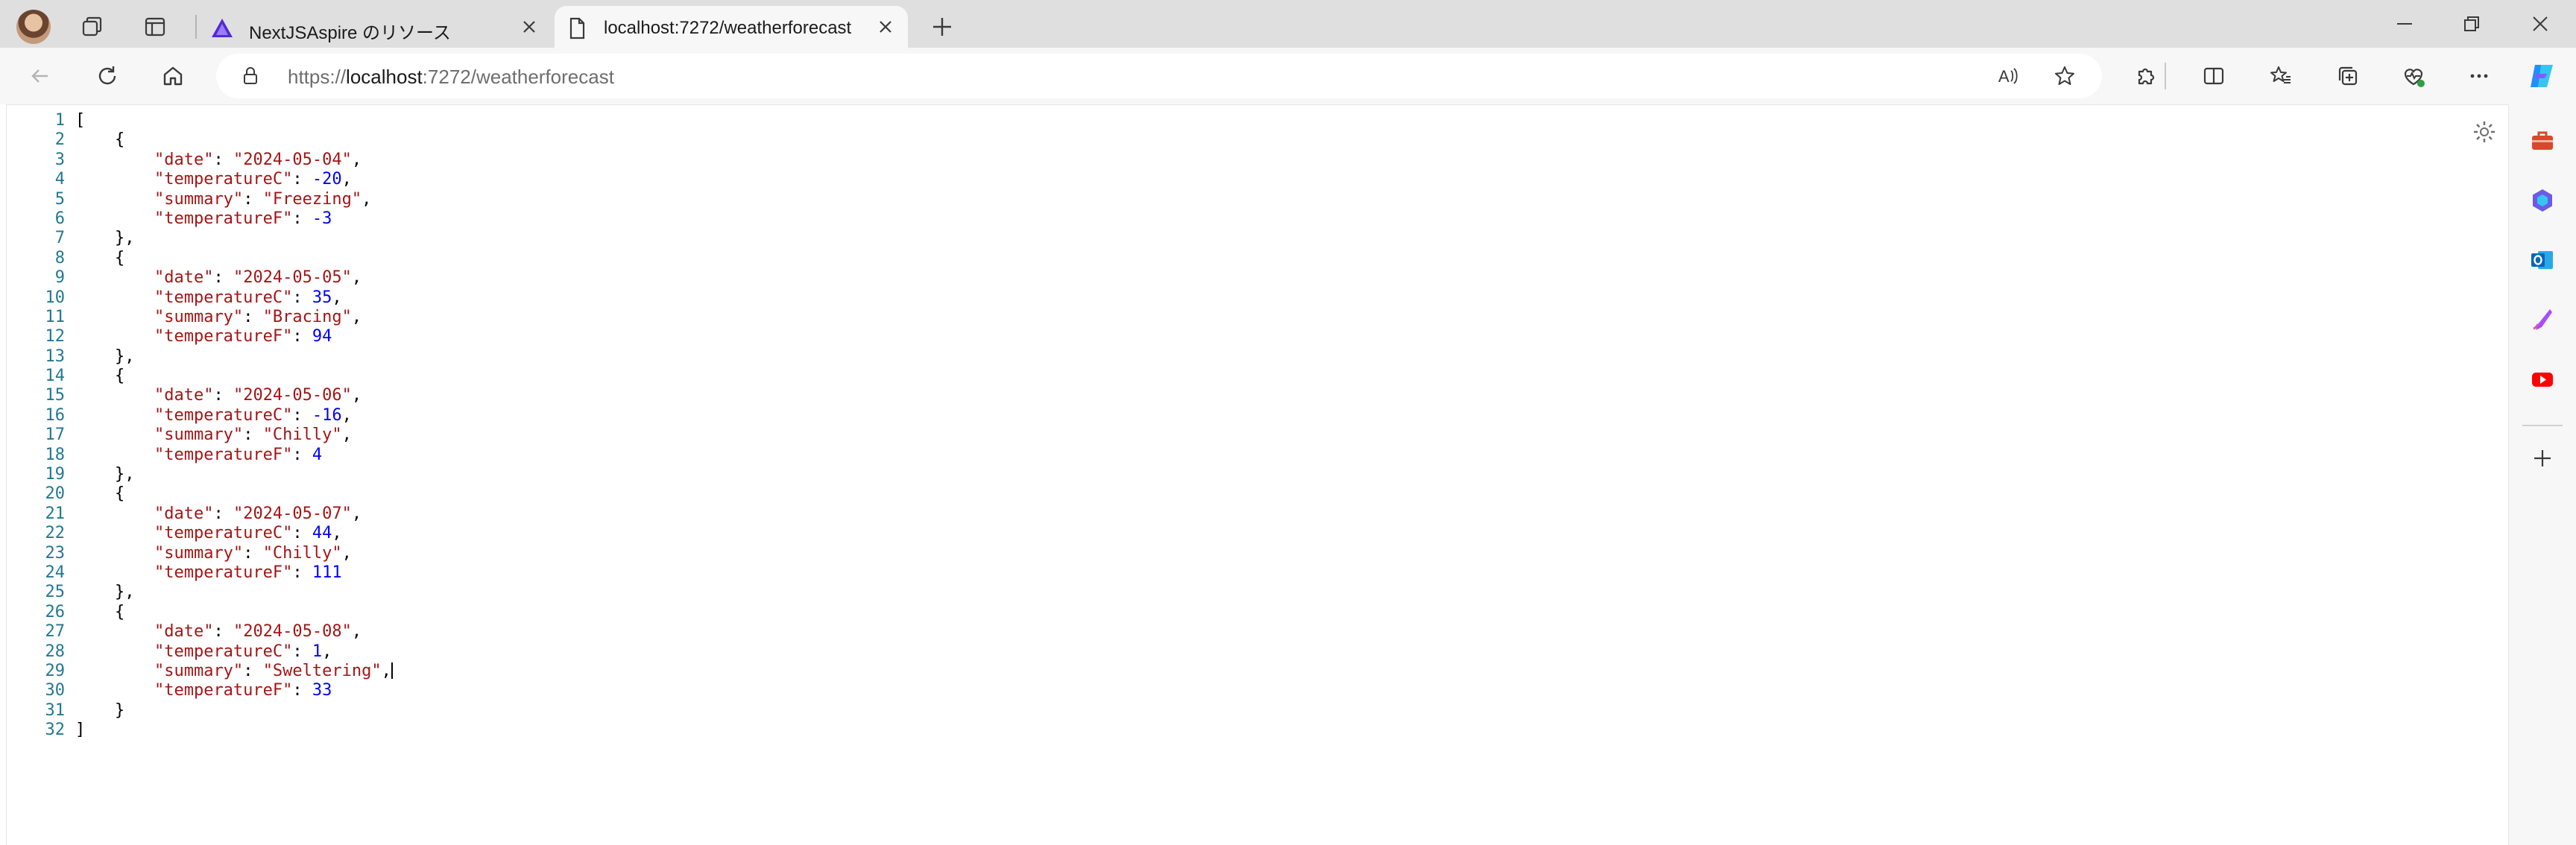  I want to click on restore-icon, so click(2472, 24).